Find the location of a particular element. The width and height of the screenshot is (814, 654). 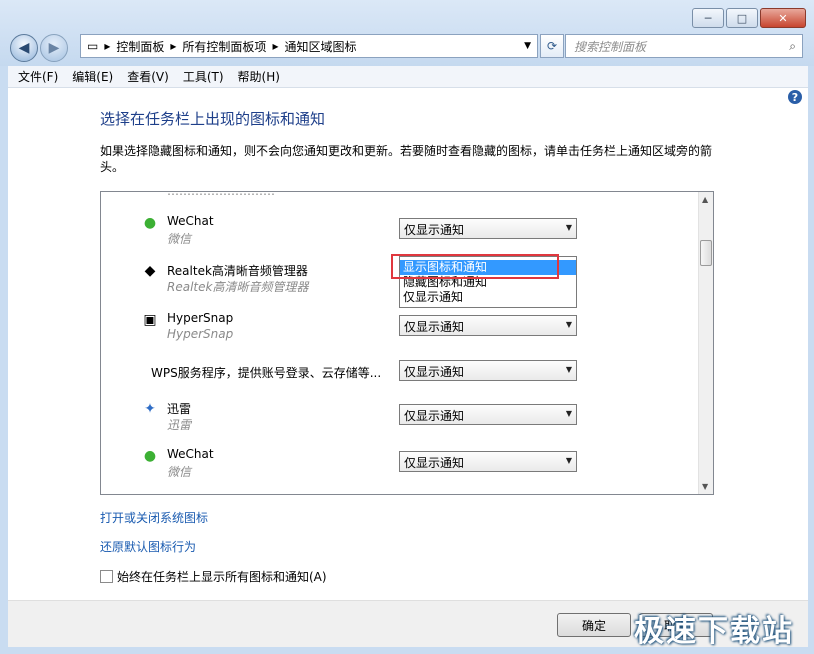

show-all-checkbox-row: 始终在任务栏上显示所有图标和通知(A) is located at coordinates (213, 576).